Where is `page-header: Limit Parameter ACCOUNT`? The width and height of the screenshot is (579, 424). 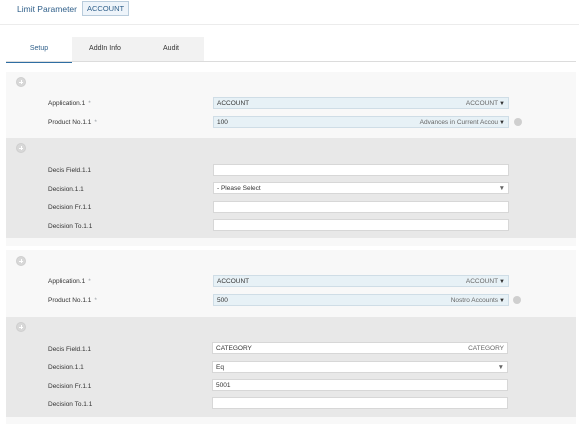
page-header: Limit Parameter ACCOUNT is located at coordinates (289, 11).